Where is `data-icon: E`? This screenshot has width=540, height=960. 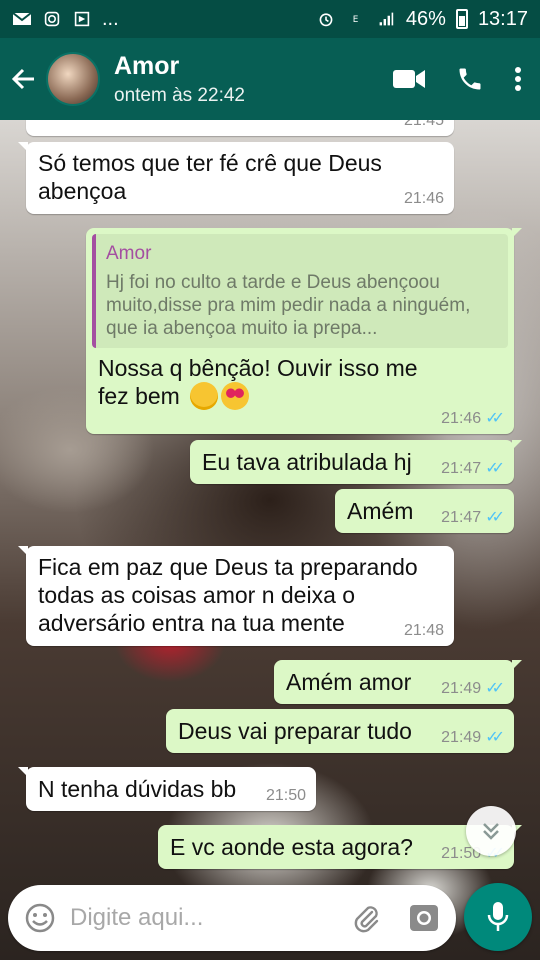 data-icon: E is located at coordinates (356, 20).